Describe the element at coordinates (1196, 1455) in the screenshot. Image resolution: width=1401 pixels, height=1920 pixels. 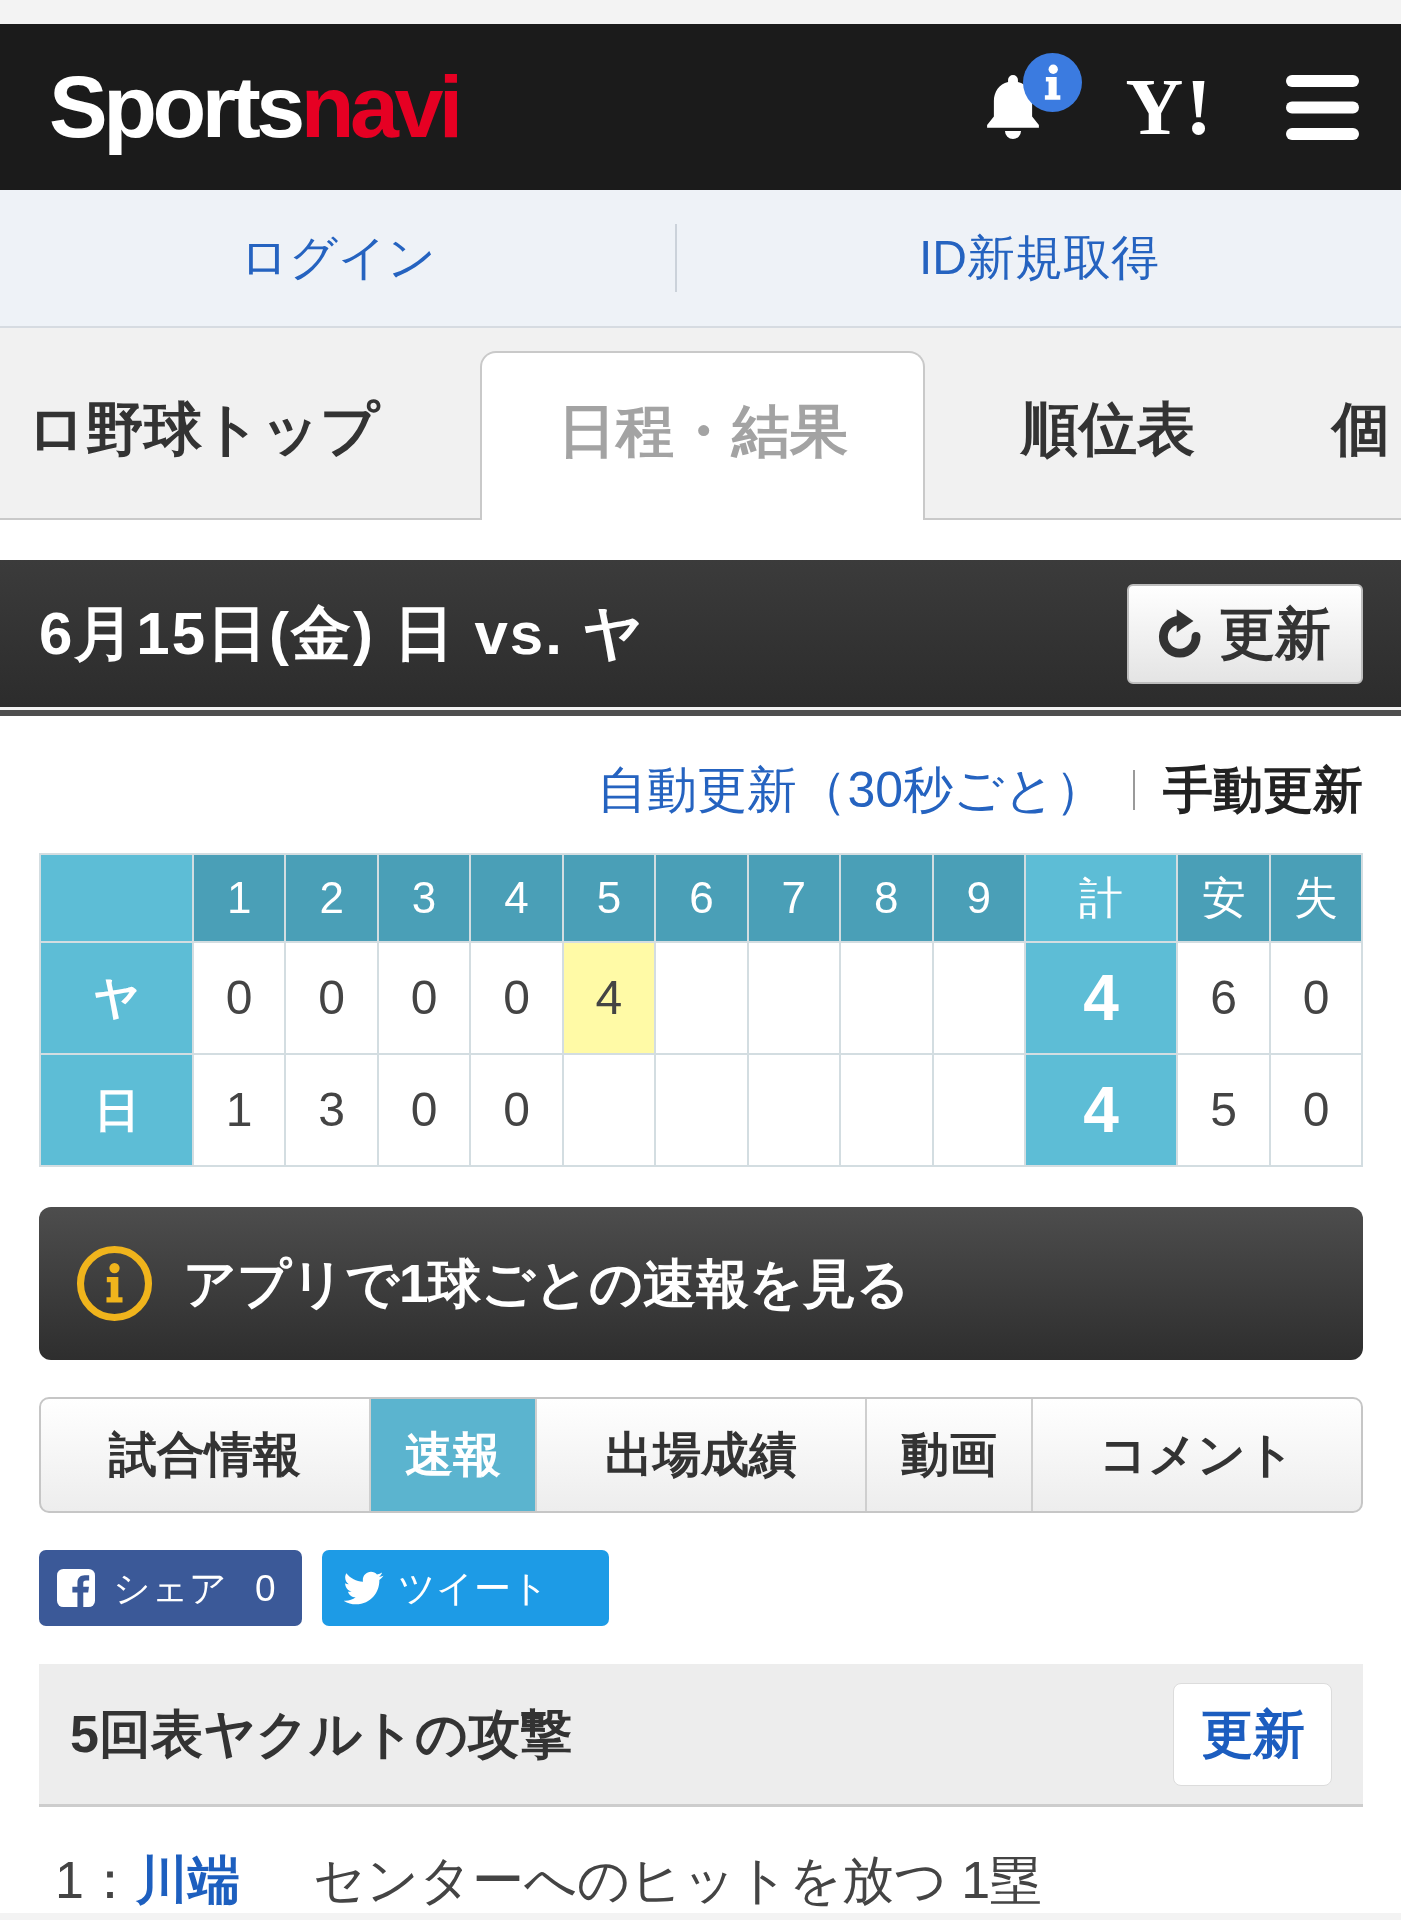
I see `section-tab: コメント` at that location.